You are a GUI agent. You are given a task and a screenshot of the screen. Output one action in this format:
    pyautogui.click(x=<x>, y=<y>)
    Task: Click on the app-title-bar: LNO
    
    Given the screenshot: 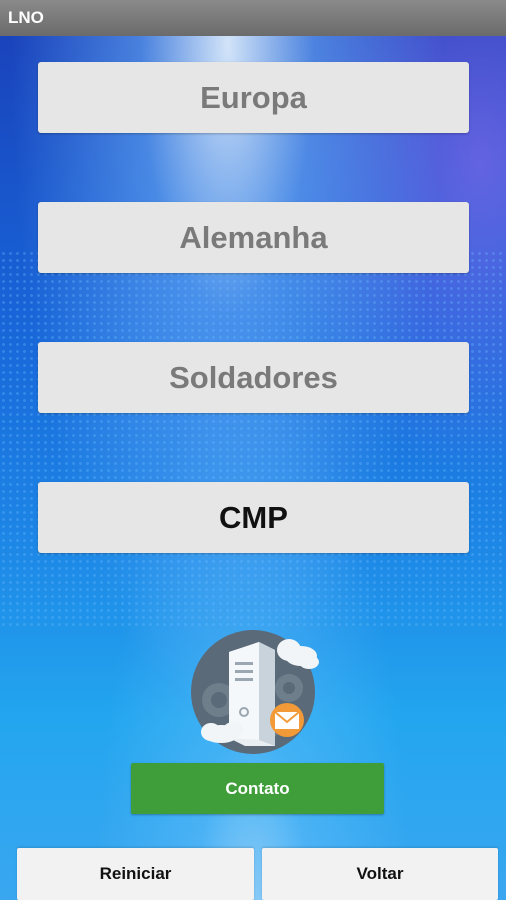 What is the action you would take?
    pyautogui.click(x=253, y=18)
    